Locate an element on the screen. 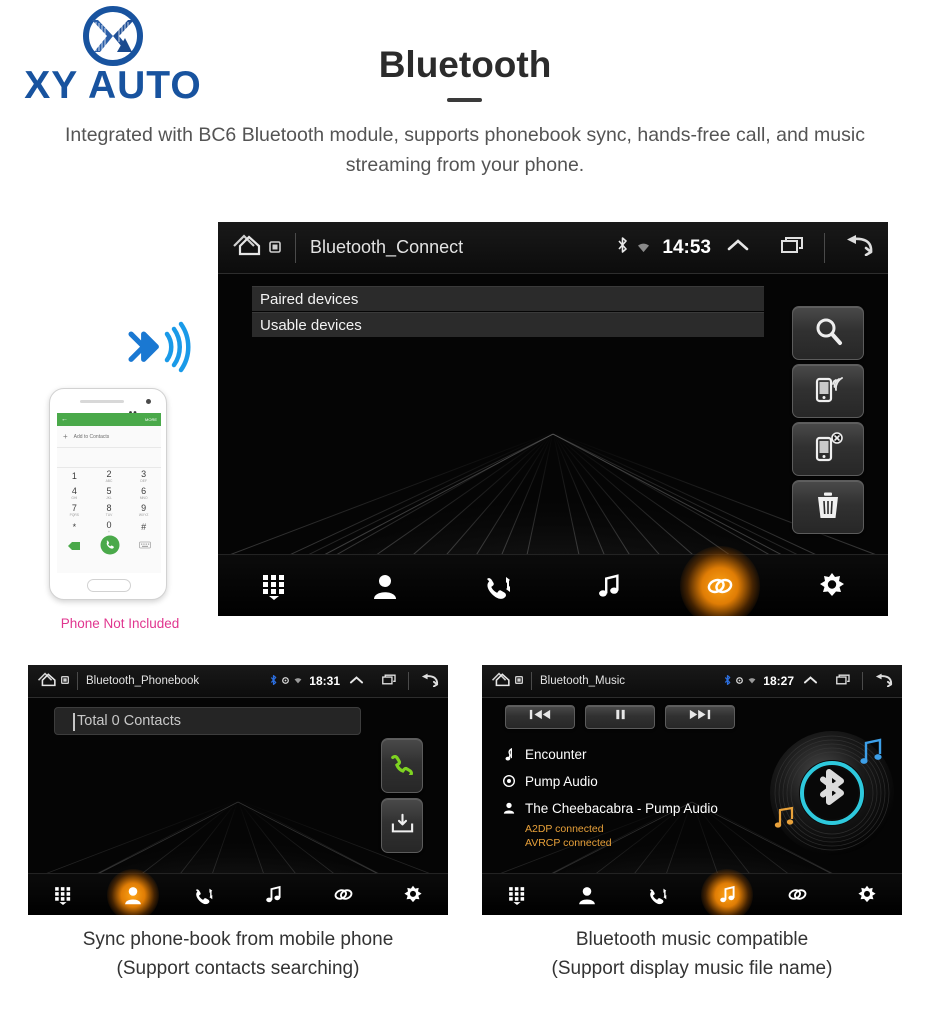 This screenshot has width=930, height=1035. list-item-label: Paired devices is located at coordinates (309, 299).